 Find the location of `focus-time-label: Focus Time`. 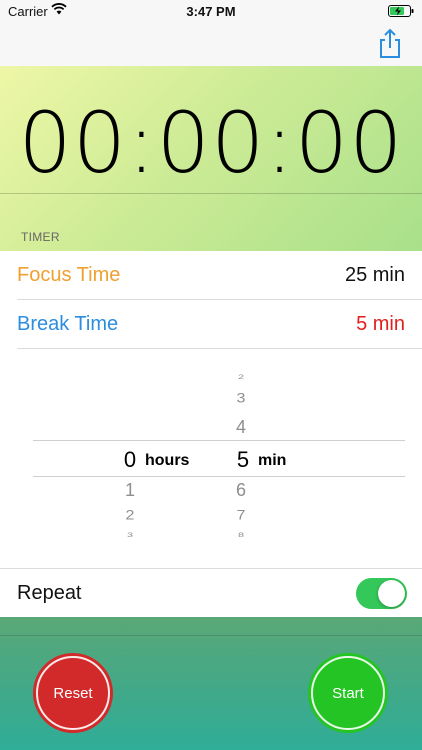

focus-time-label: Focus Time is located at coordinates (69, 275).